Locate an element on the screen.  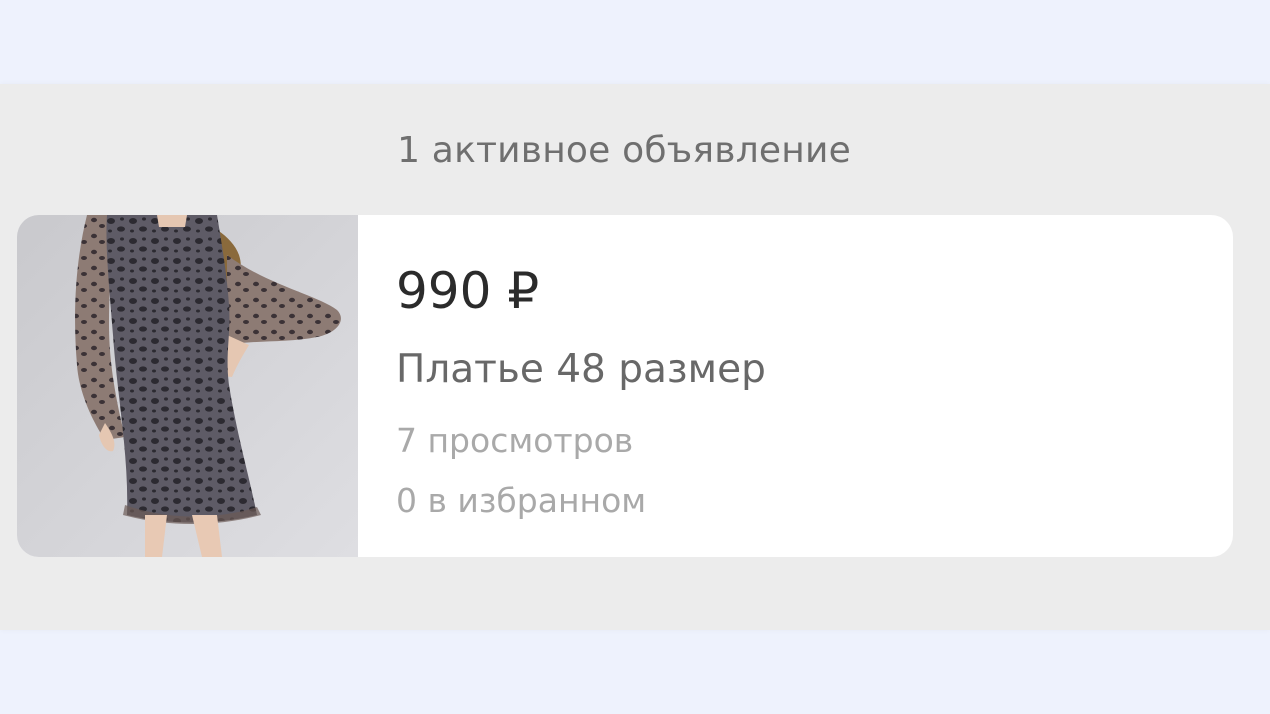
listing-photo is located at coordinates (187, 386).